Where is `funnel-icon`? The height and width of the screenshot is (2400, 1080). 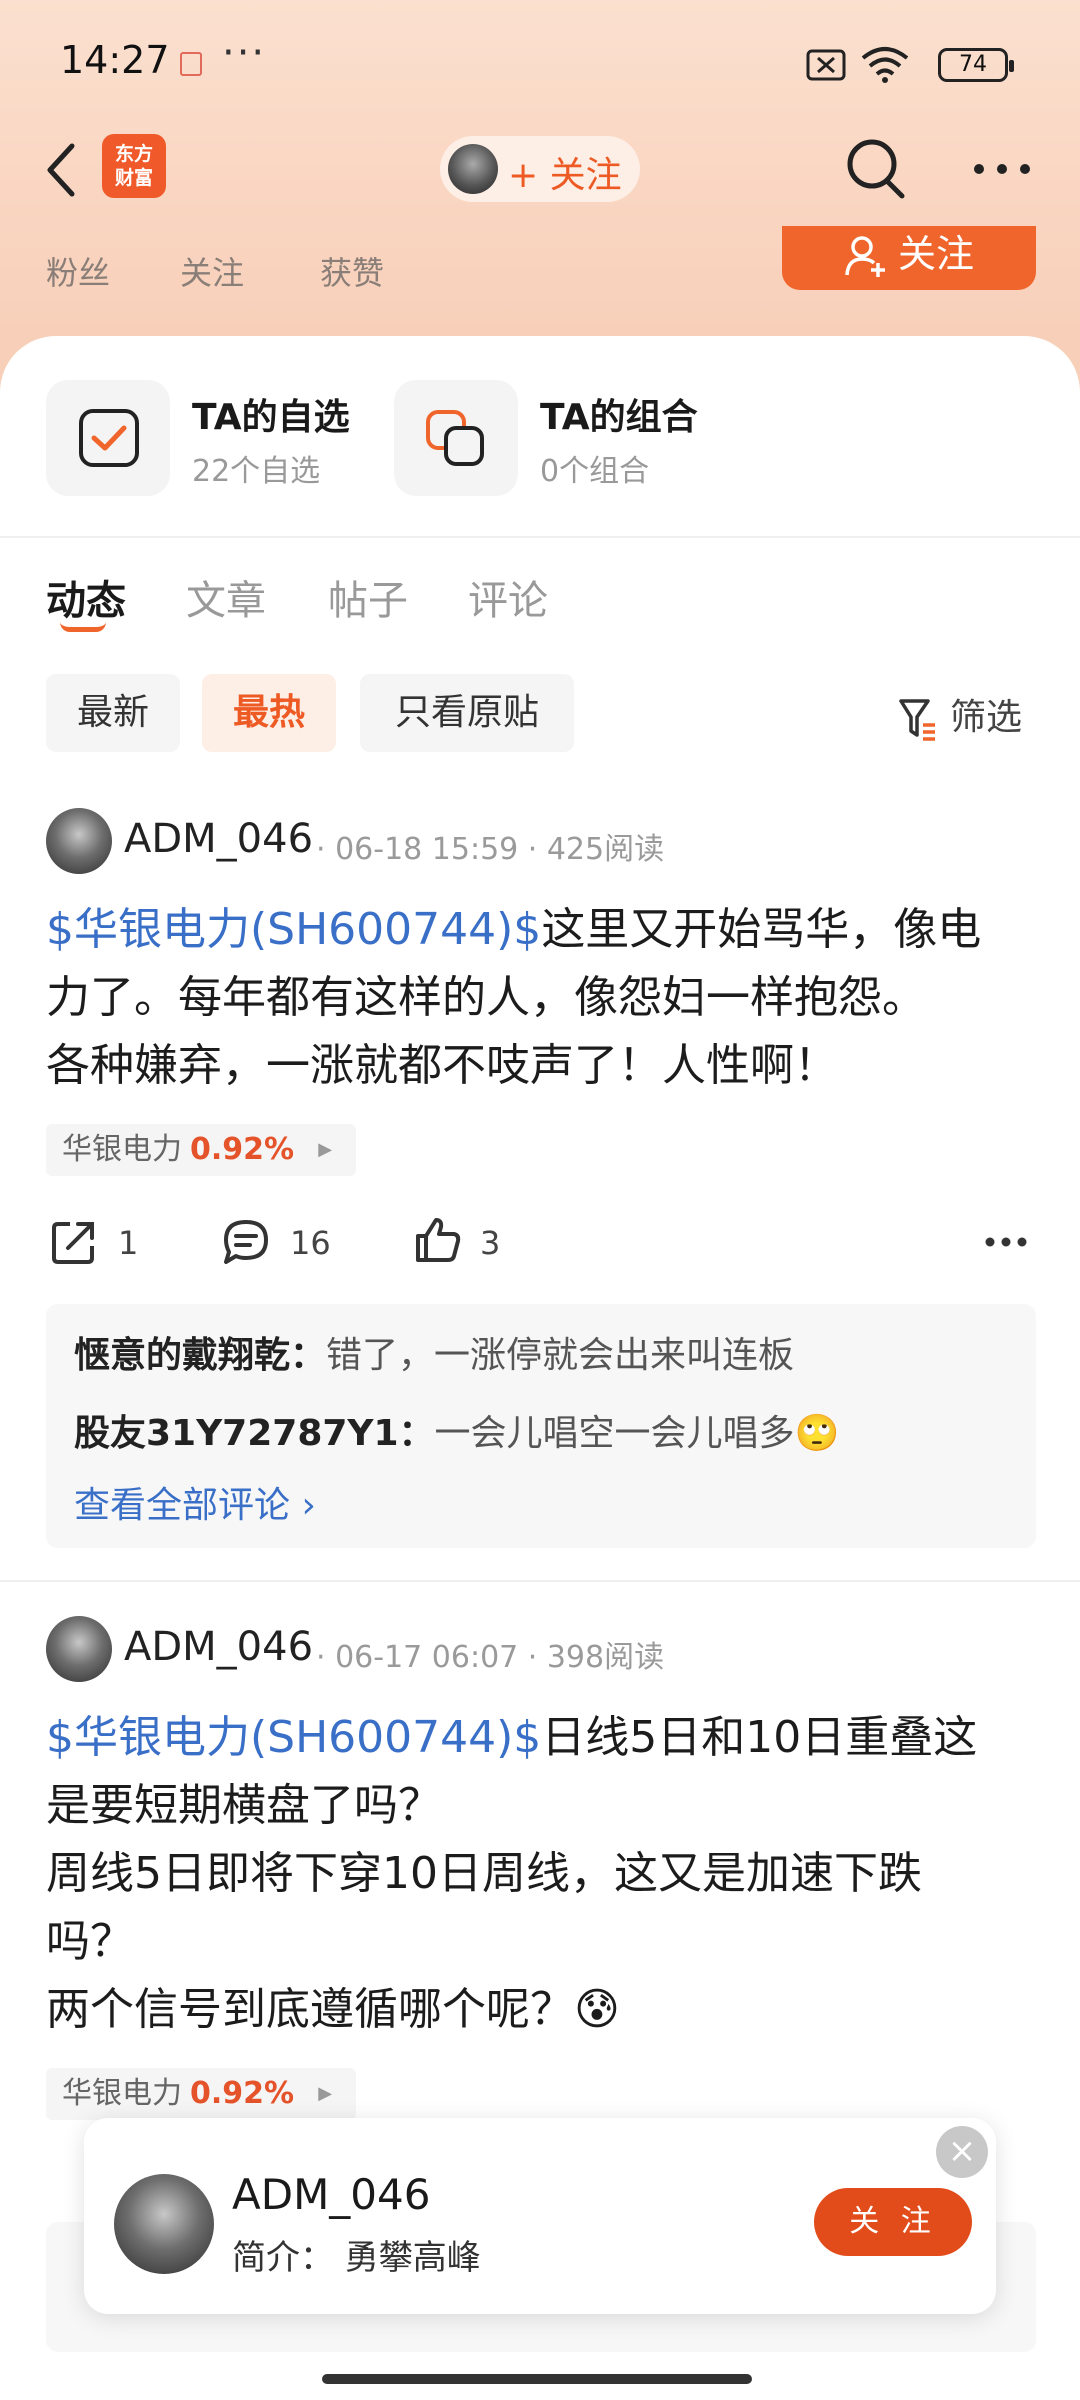
funnel-icon is located at coordinates (917, 720).